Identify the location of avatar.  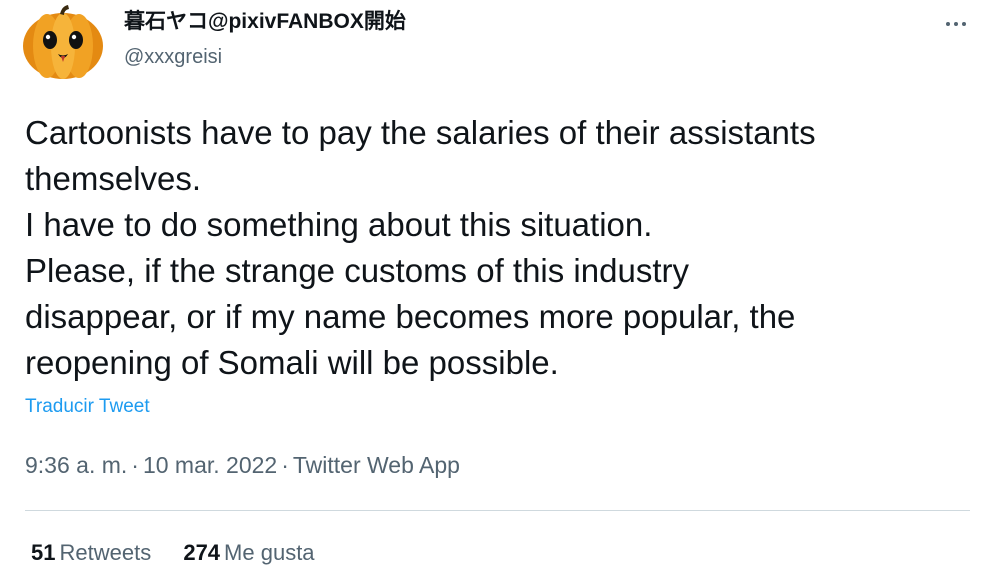
(63, 42).